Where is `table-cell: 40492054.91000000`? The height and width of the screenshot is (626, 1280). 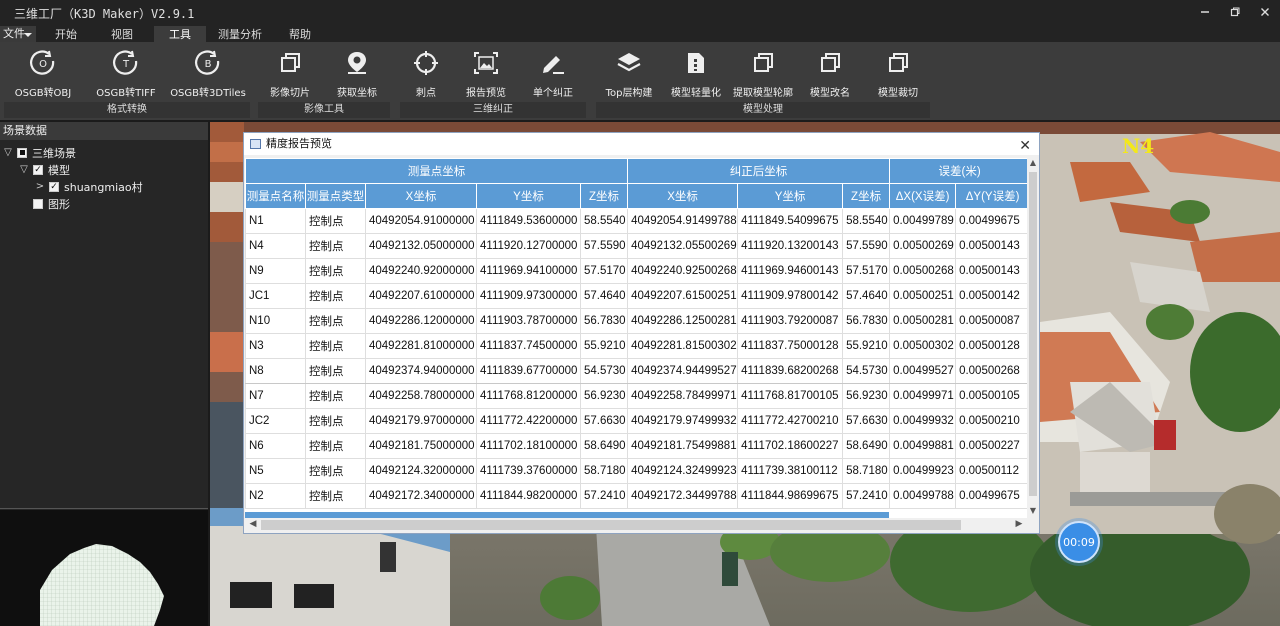 table-cell: 40492054.91000000 is located at coordinates (421, 221).